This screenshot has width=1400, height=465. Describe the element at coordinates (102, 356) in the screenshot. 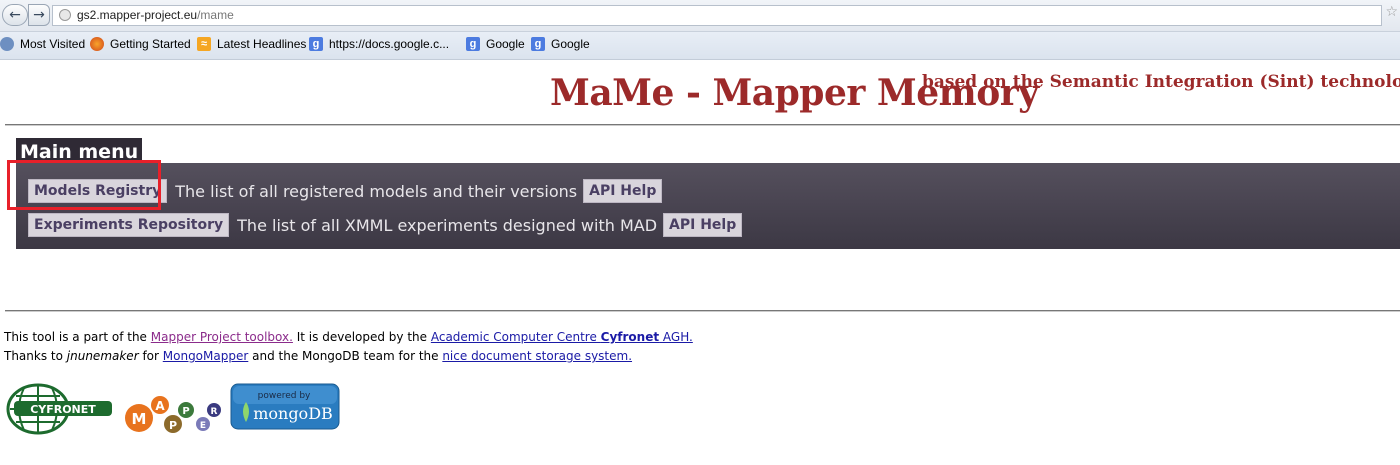

I see `author-name: jnunemaker` at that location.